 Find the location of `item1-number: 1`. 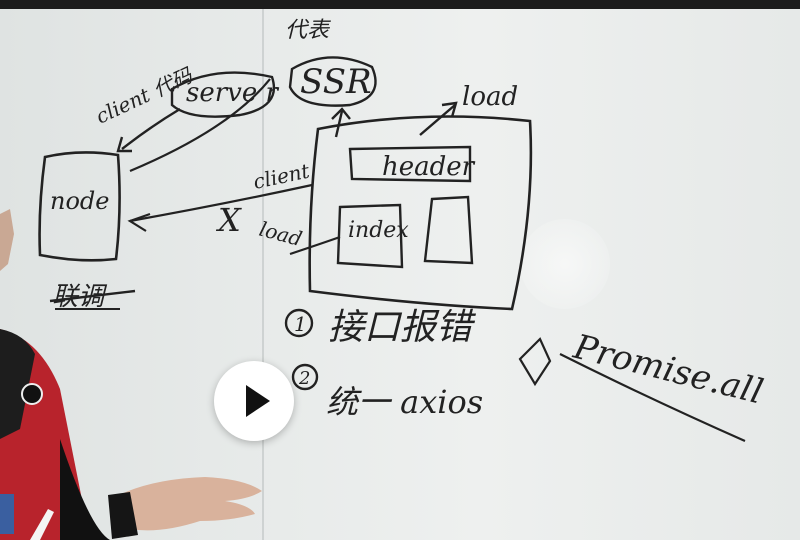

item1-number: 1 is located at coordinates (300, 324).